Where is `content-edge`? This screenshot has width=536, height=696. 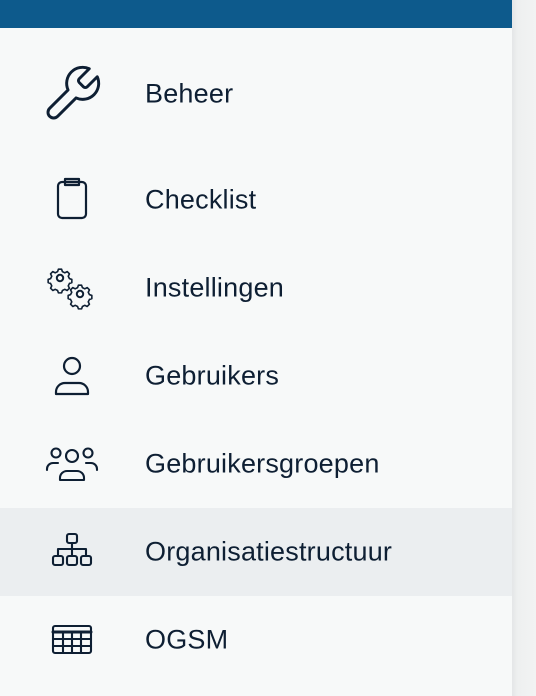 content-edge is located at coordinates (524, 348).